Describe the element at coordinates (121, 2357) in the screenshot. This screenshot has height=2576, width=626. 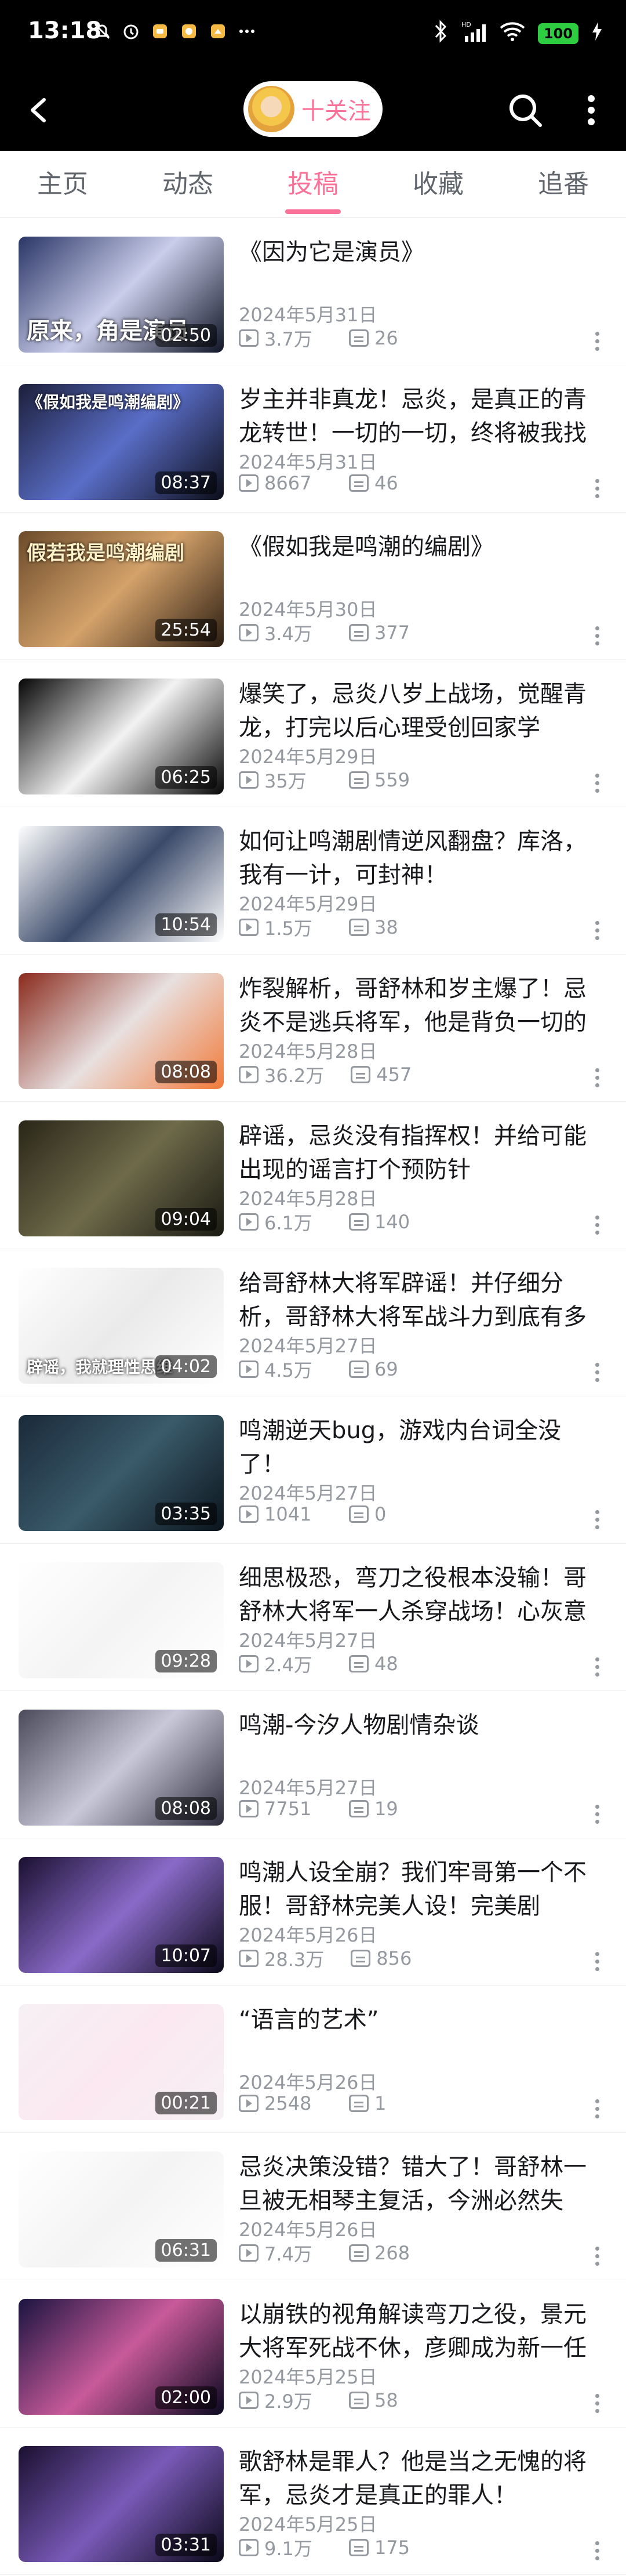
I see `video-thumbnail: 02:00` at that location.